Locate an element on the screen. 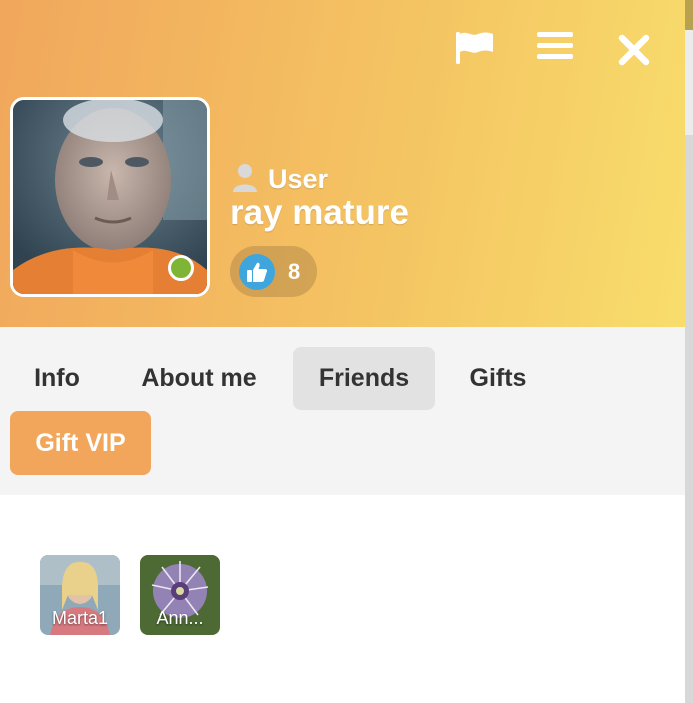 The height and width of the screenshot is (703, 693). likes-count: 8 is located at coordinates (294, 271).